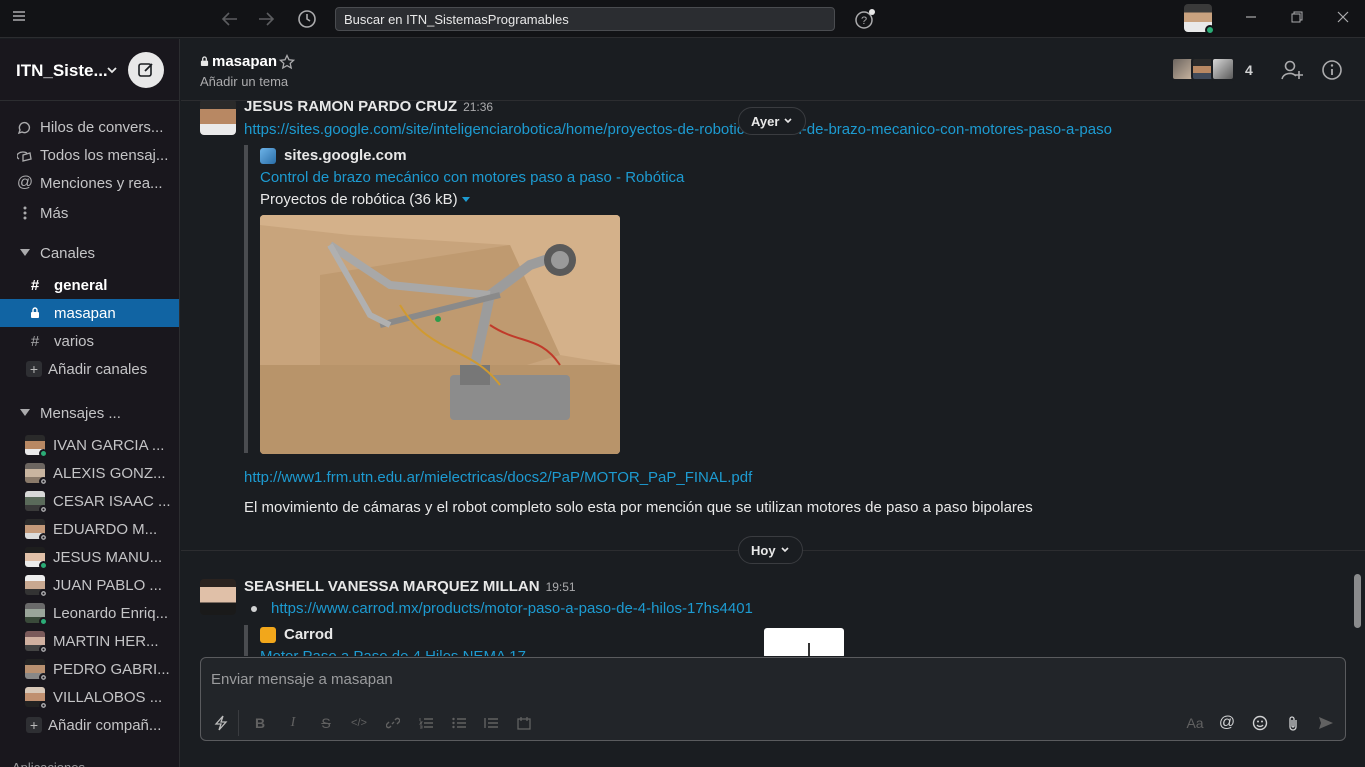  Describe the element at coordinates (1249, 70) in the screenshot. I see `member-count: 4` at that location.